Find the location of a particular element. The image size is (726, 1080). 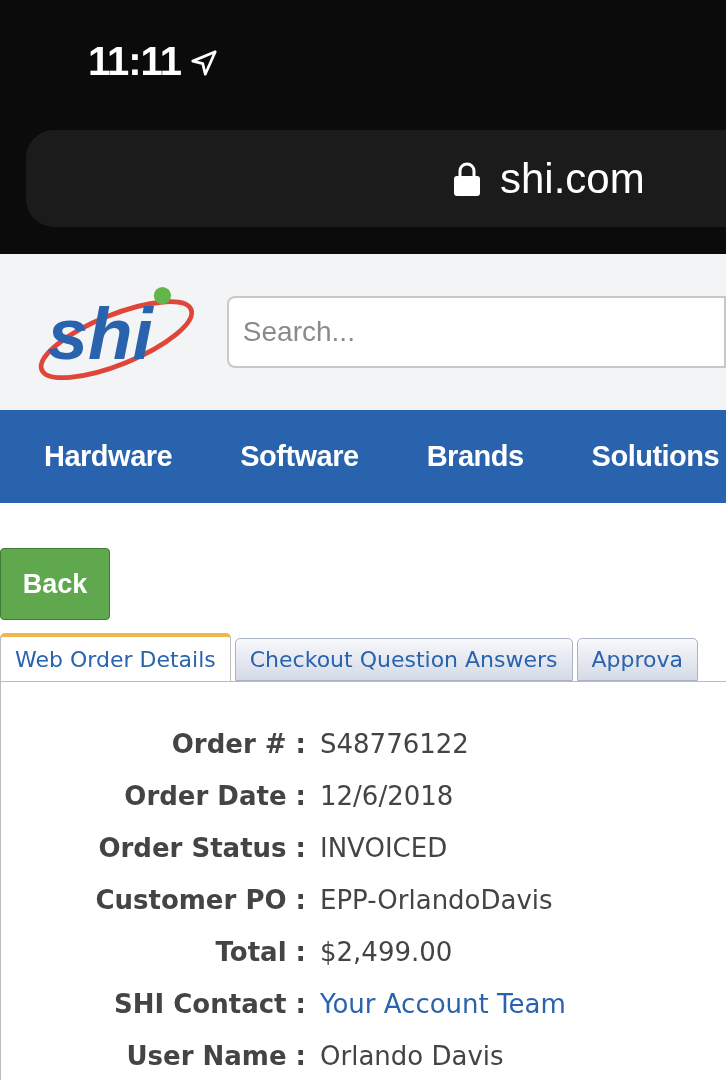

field-label: User Name : is located at coordinates (215, 1056).